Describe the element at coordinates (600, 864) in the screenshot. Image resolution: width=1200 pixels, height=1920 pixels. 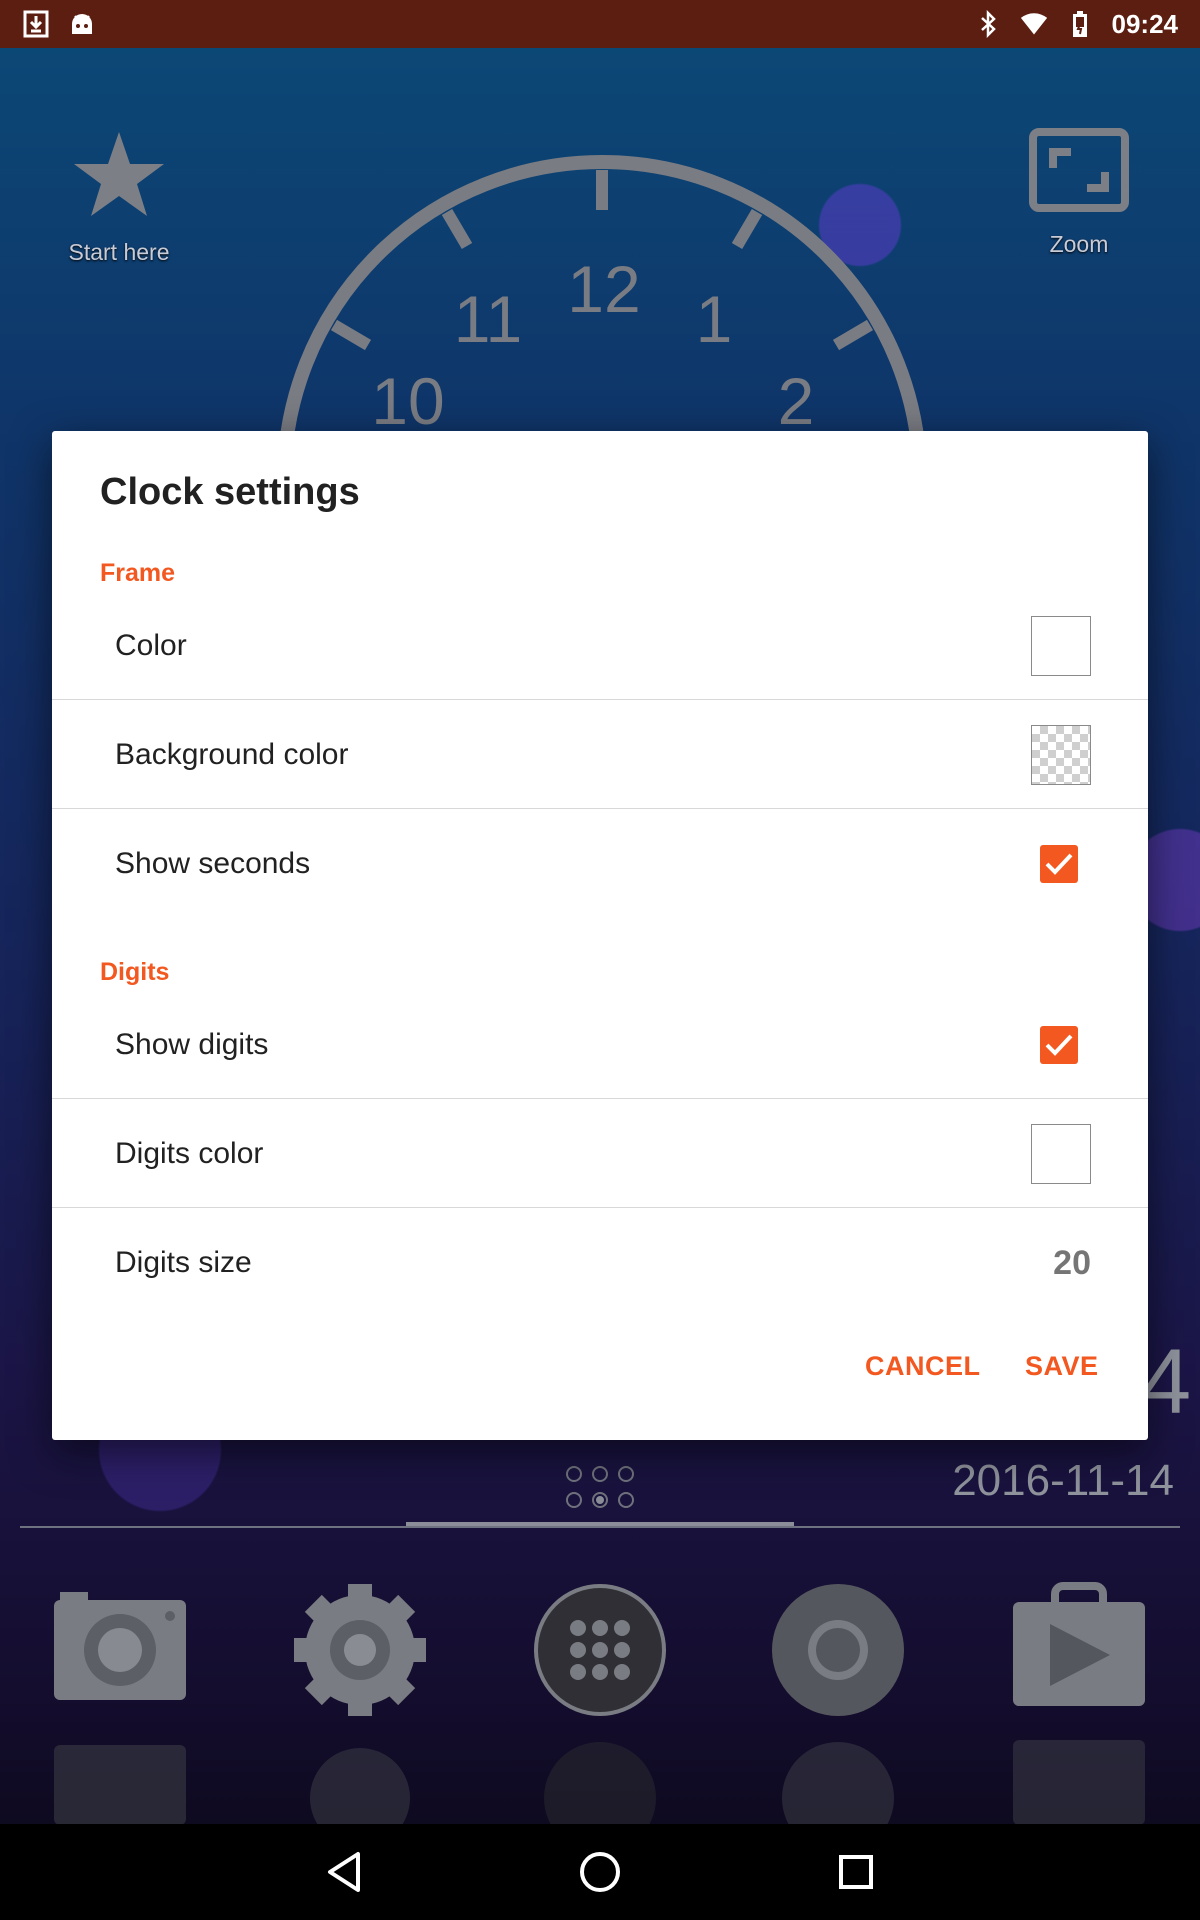
I see `pref-show-seconds: Show seconds` at that location.